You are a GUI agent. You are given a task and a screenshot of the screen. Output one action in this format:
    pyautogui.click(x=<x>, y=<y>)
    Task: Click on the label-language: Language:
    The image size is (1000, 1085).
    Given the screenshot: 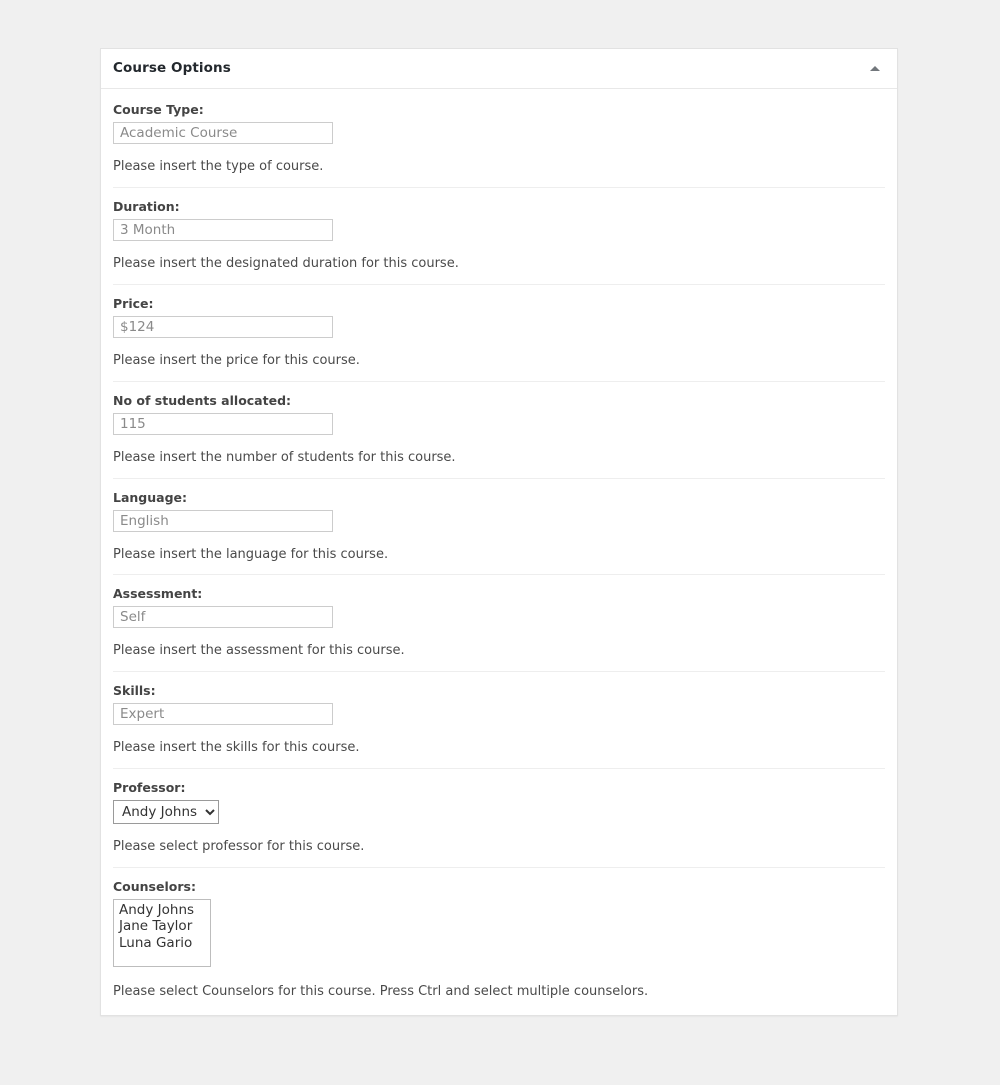 What is the action you would take?
    pyautogui.click(x=150, y=497)
    